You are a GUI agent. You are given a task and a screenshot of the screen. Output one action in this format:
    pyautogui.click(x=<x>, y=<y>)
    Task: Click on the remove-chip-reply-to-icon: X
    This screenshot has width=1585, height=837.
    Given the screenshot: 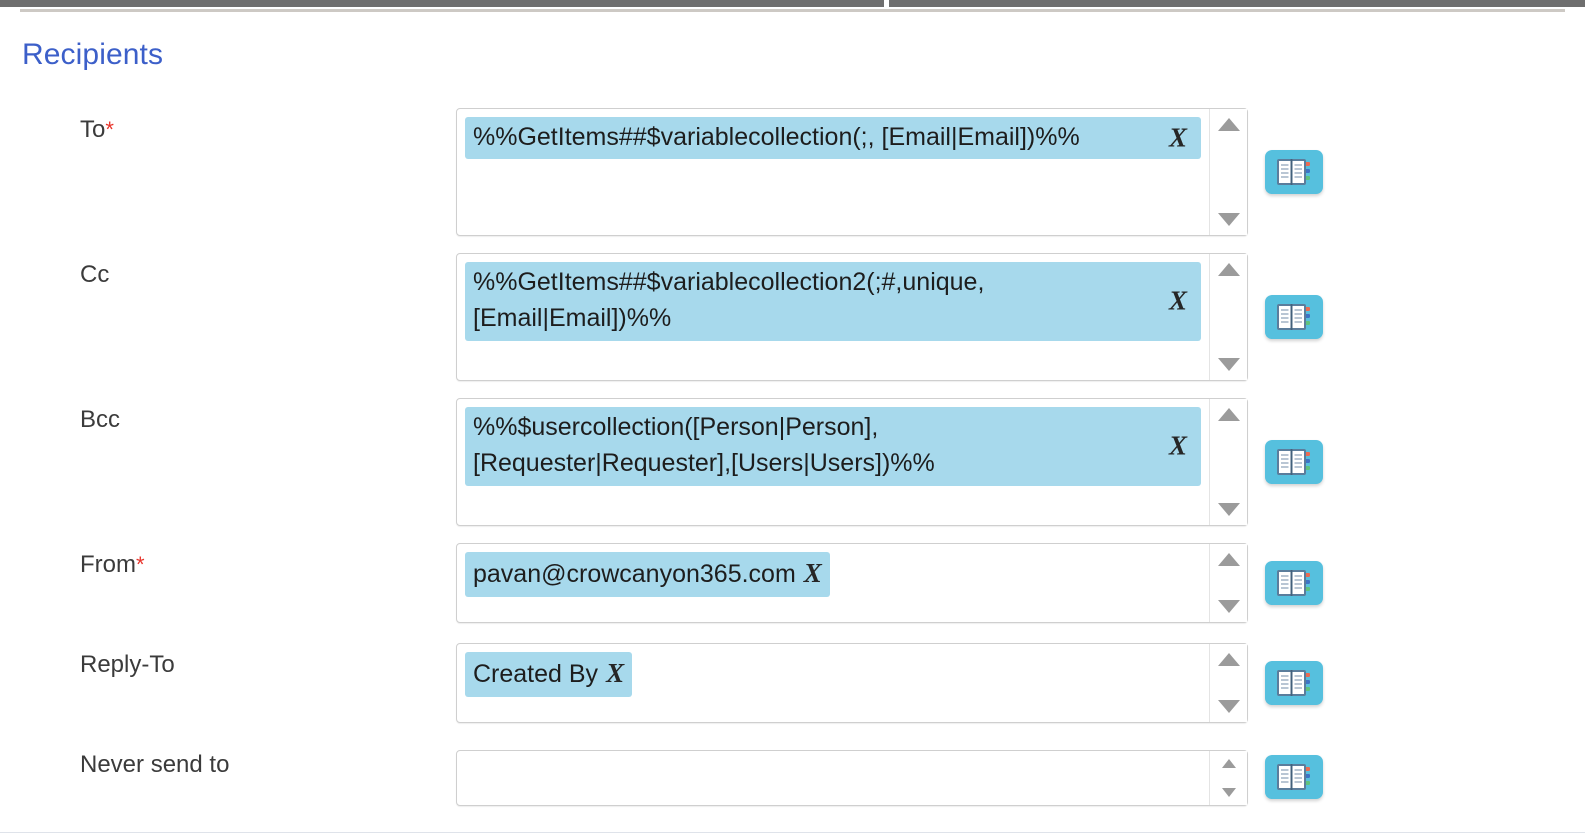 What is the action you would take?
    pyautogui.click(x=615, y=673)
    